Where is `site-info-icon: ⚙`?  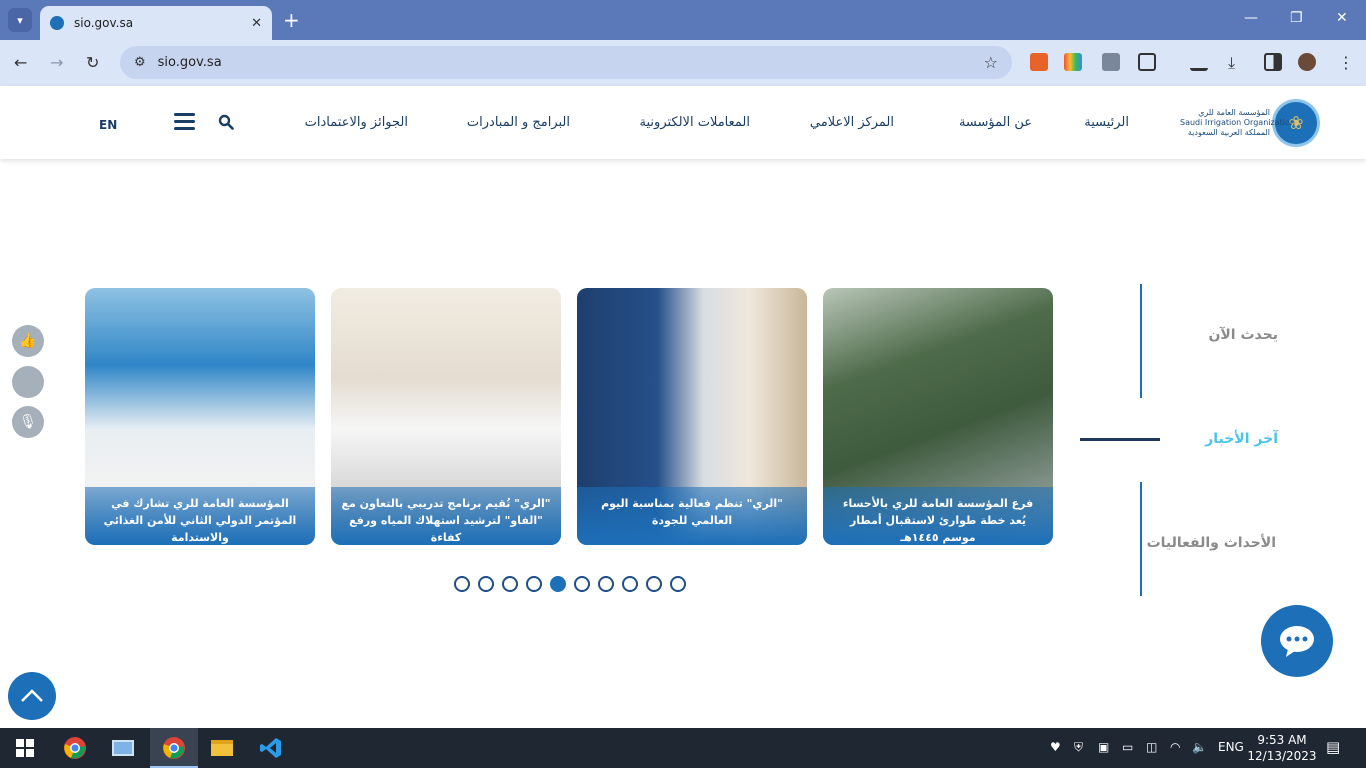
site-info-icon: ⚙ is located at coordinates (140, 62).